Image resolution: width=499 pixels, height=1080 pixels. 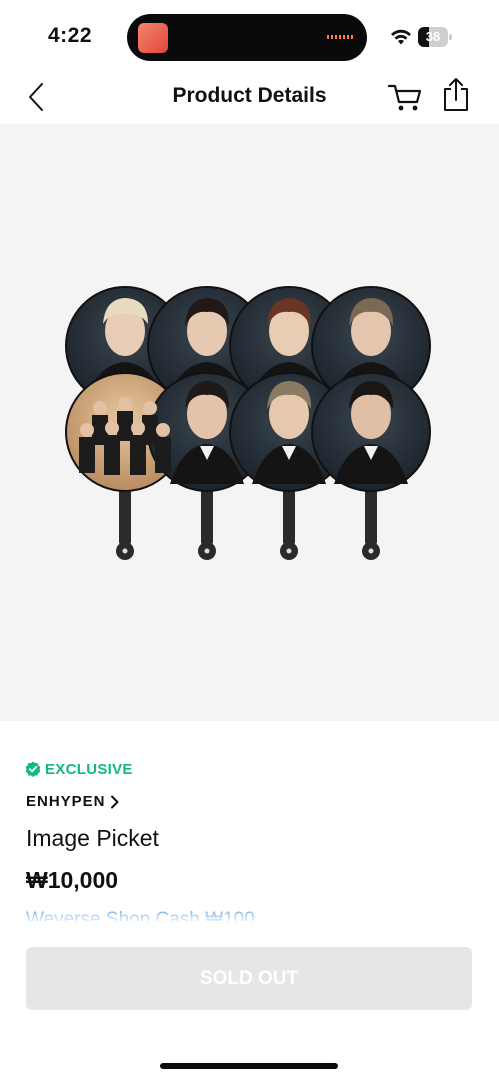 What do you see at coordinates (89, 769) in the screenshot?
I see `exclusive-label: EXCLUSIVE` at bounding box center [89, 769].